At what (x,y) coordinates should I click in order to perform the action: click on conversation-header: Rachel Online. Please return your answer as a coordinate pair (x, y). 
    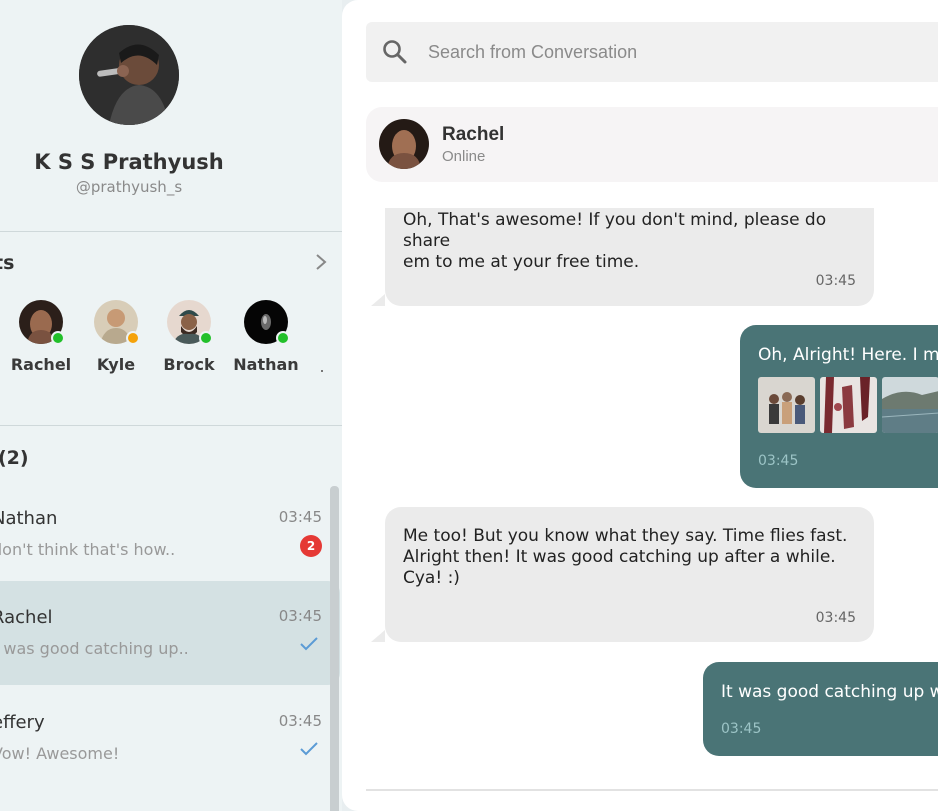
    Looking at the image, I should click on (652, 144).